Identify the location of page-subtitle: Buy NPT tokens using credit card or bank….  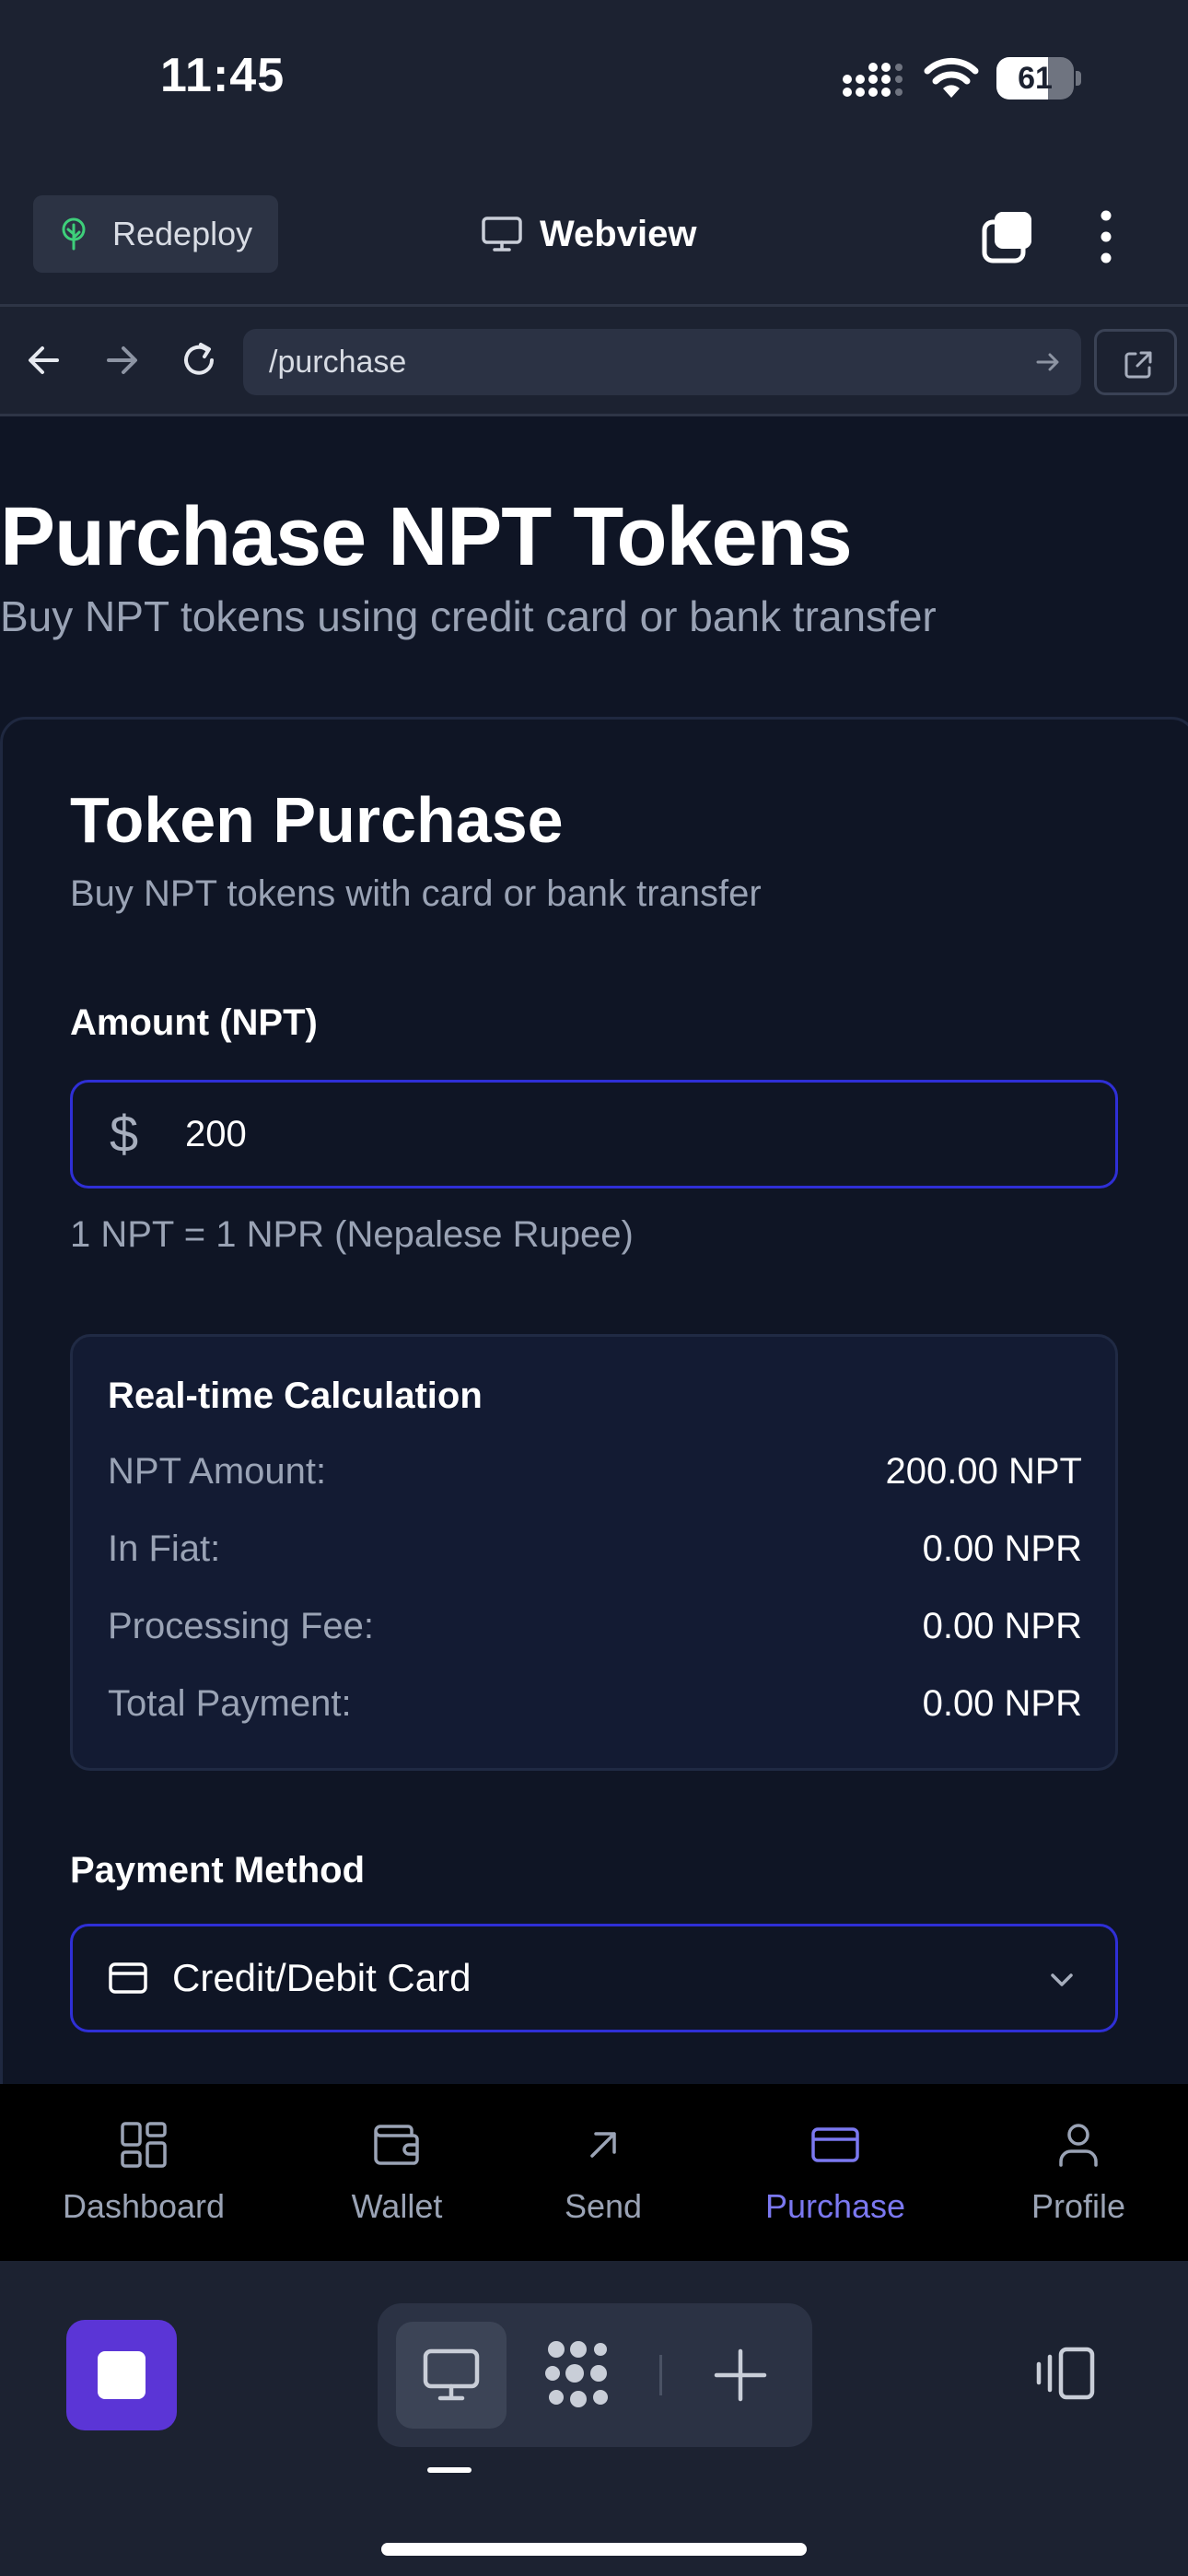
(468, 616).